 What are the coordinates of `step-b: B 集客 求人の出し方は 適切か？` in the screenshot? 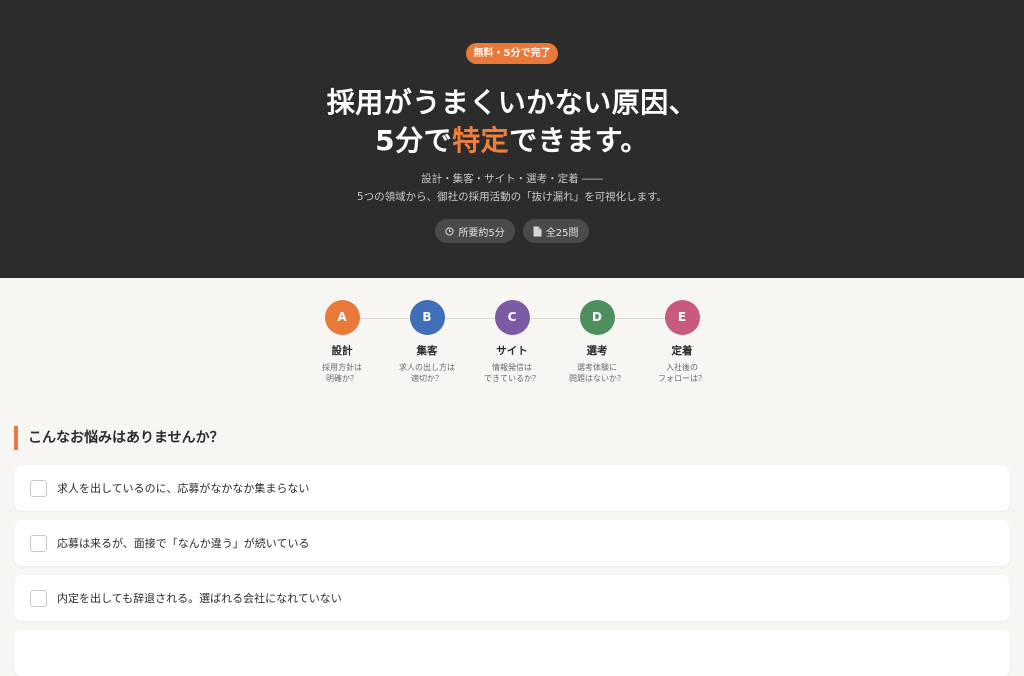 It's located at (427, 342).